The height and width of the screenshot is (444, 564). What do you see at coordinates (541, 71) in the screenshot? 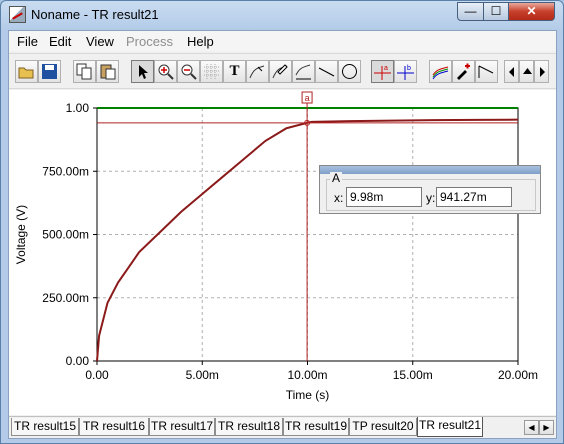
I see `scroll-right-icon` at bounding box center [541, 71].